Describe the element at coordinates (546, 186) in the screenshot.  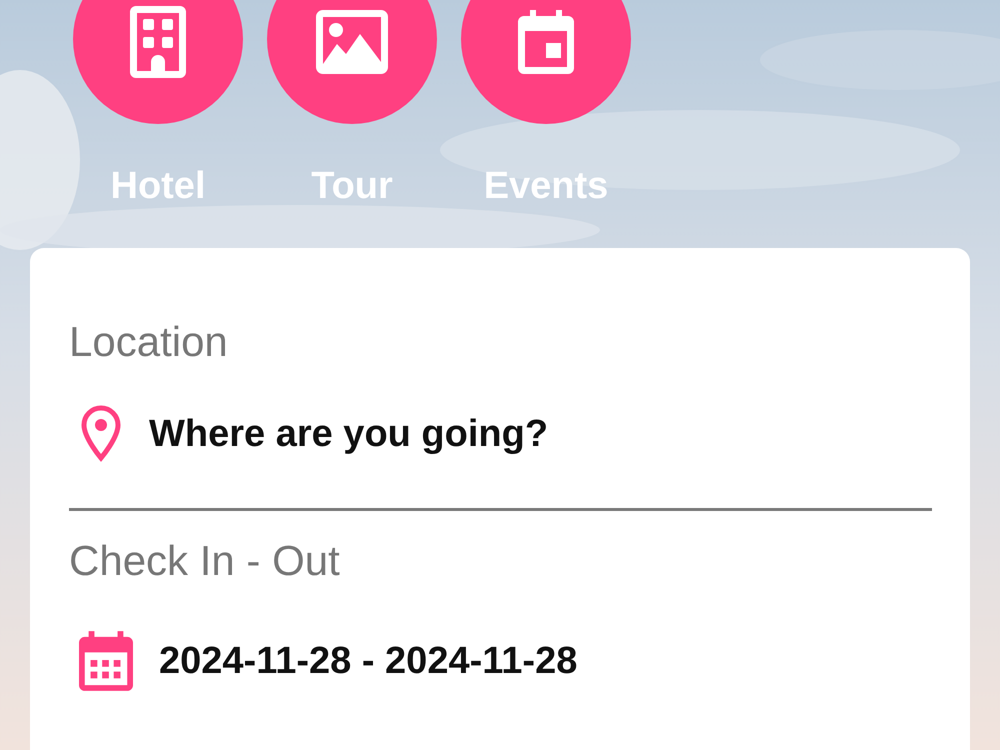
I see `category-label: Events` at that location.